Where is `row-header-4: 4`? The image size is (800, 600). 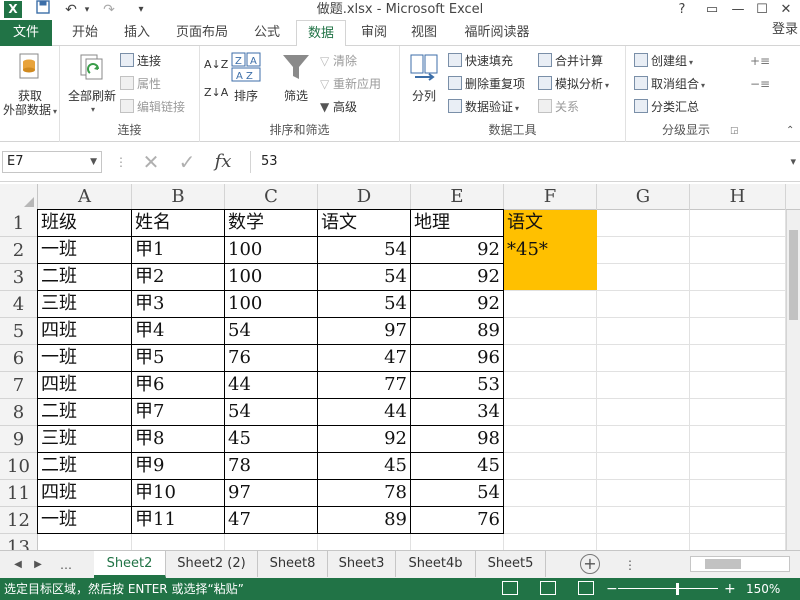
row-header-4: 4 is located at coordinates (19, 304).